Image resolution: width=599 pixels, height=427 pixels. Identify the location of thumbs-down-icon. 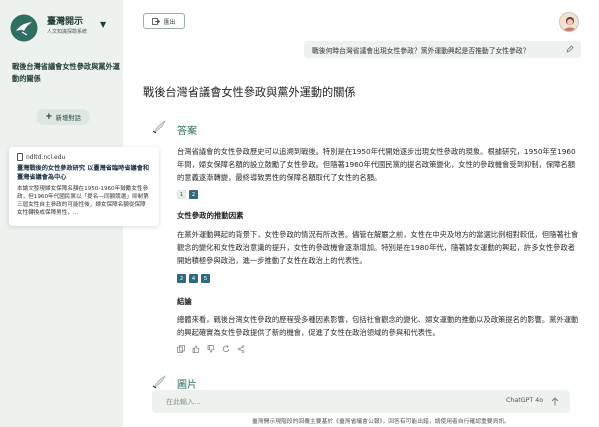
(211, 349).